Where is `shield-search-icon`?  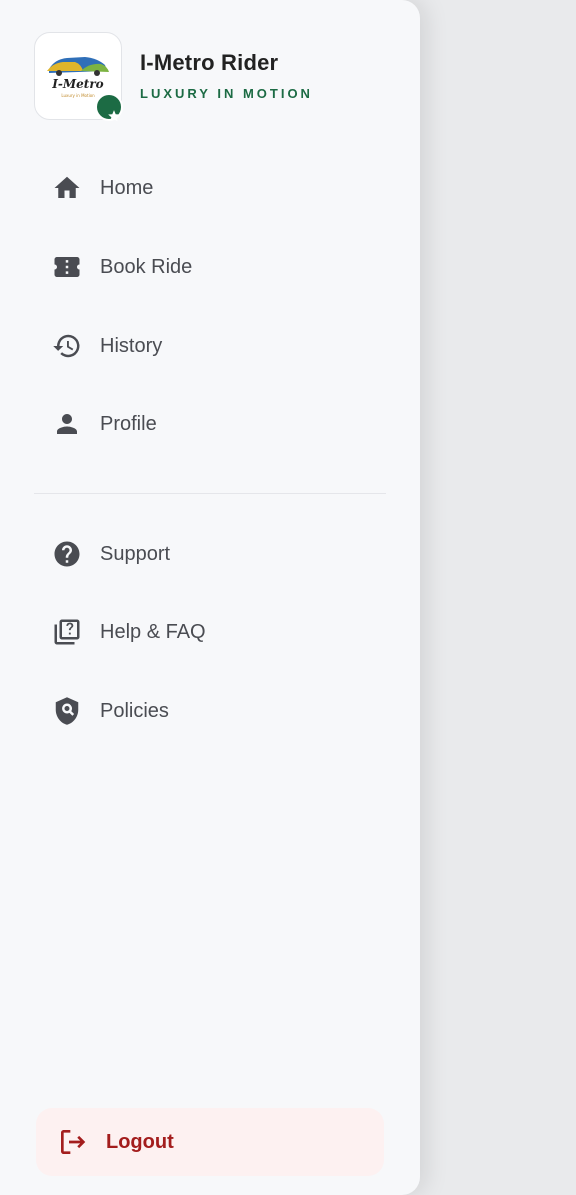
shield-search-icon is located at coordinates (67, 711).